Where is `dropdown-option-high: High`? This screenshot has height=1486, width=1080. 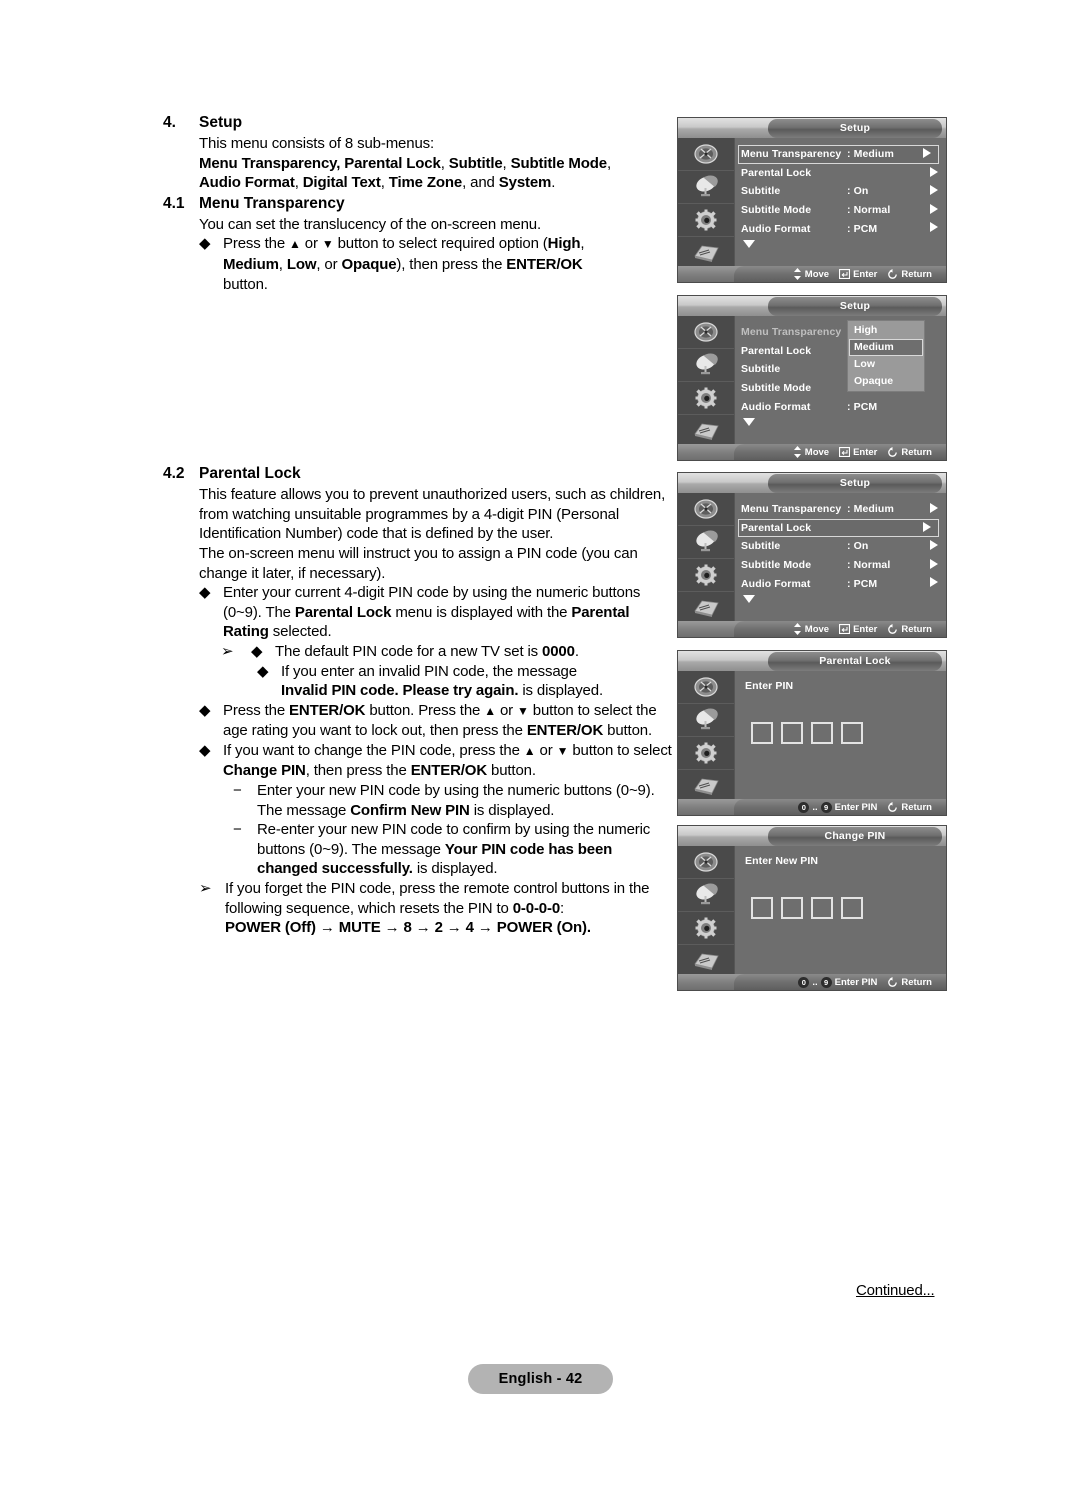
dropdown-option-high: High is located at coordinates (886, 330).